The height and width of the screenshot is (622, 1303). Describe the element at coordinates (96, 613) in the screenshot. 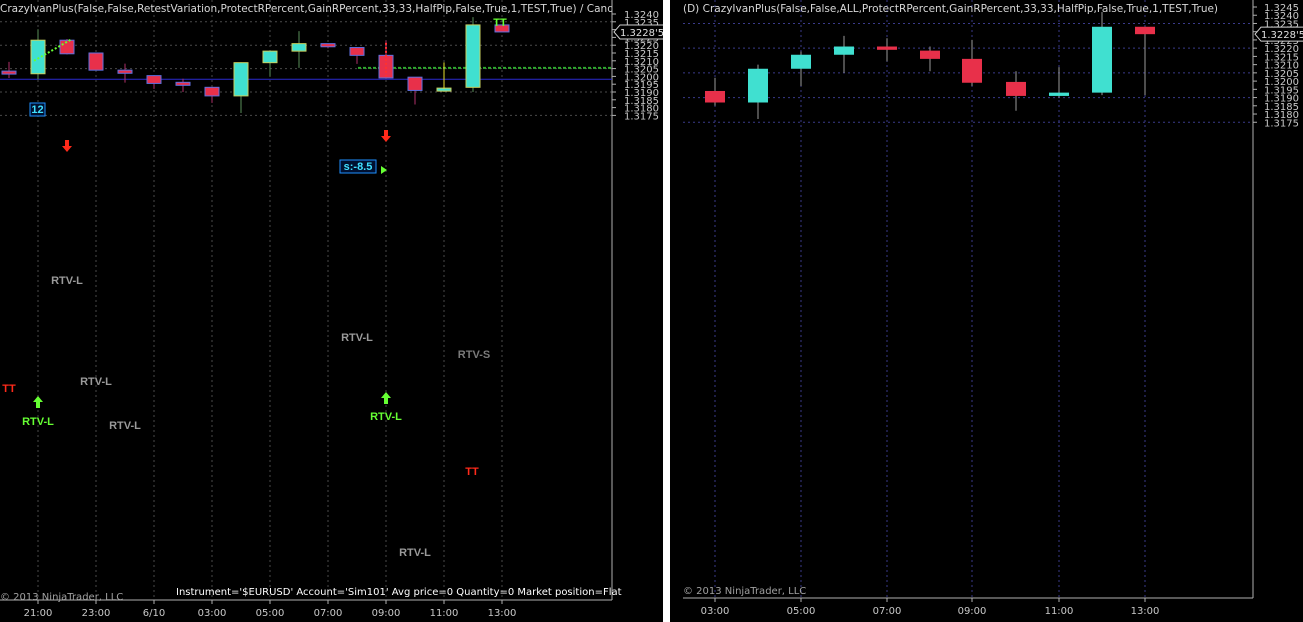

I see `time-tick-label: 23:00` at that location.